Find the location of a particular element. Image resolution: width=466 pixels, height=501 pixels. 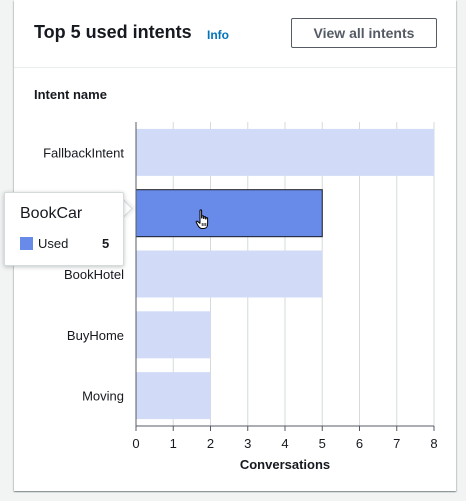

x-tick-label: 5 is located at coordinates (322, 443).